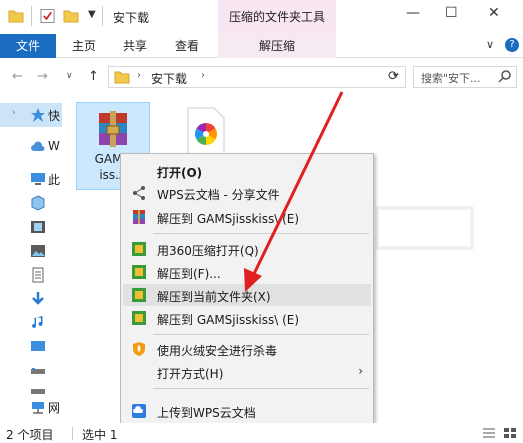 The height and width of the screenshot is (443, 523). What do you see at coordinates (139, 349) in the screenshot?
I see `huorong-shield-icon` at bounding box center [139, 349].